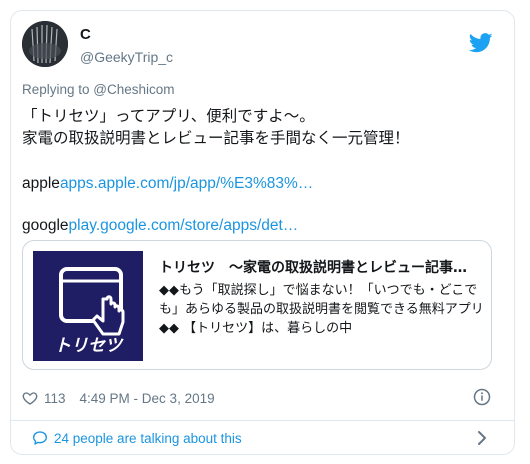 The width and height of the screenshot is (530, 464). What do you see at coordinates (40, 438) in the screenshot?
I see `speech-bubble-icon` at bounding box center [40, 438].